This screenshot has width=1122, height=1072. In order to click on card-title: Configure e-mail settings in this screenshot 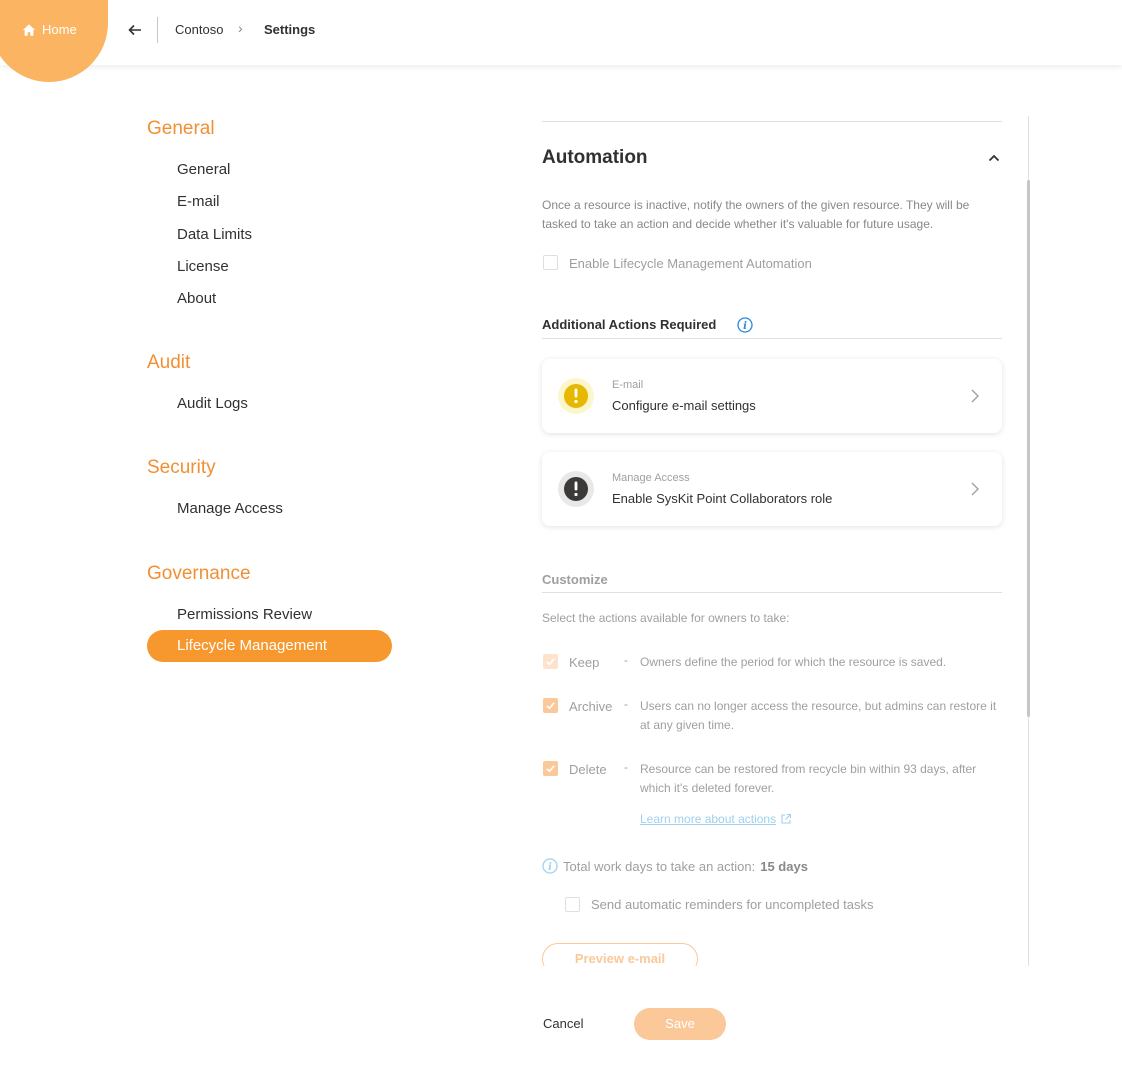, I will do `click(684, 405)`.